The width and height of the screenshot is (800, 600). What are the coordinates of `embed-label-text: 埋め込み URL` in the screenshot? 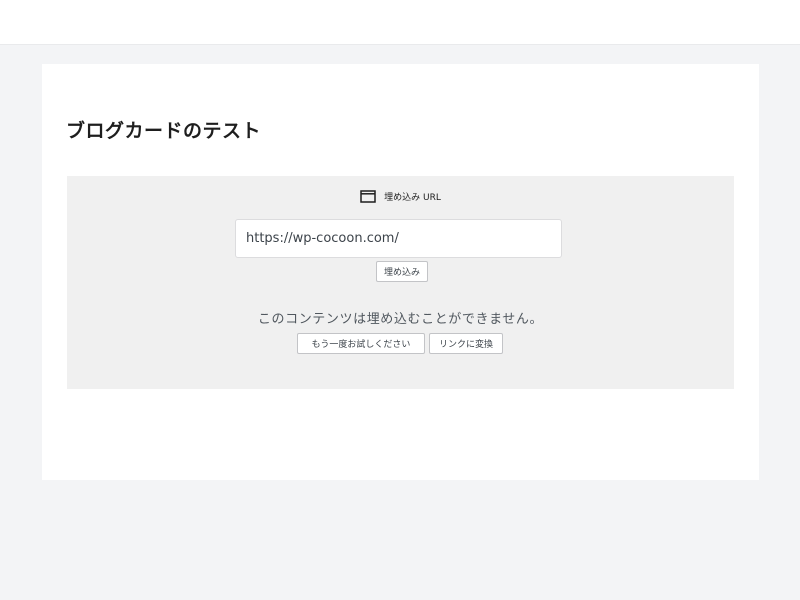 It's located at (412, 198).